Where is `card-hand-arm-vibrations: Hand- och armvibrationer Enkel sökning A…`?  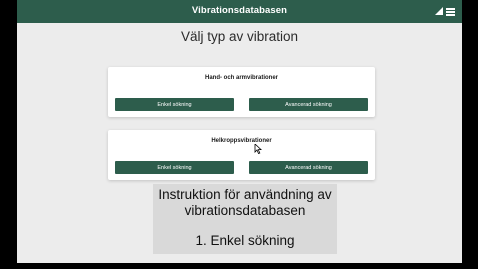 card-hand-arm-vibrations: Hand- och armvibrationer Enkel sökning A… is located at coordinates (241, 92).